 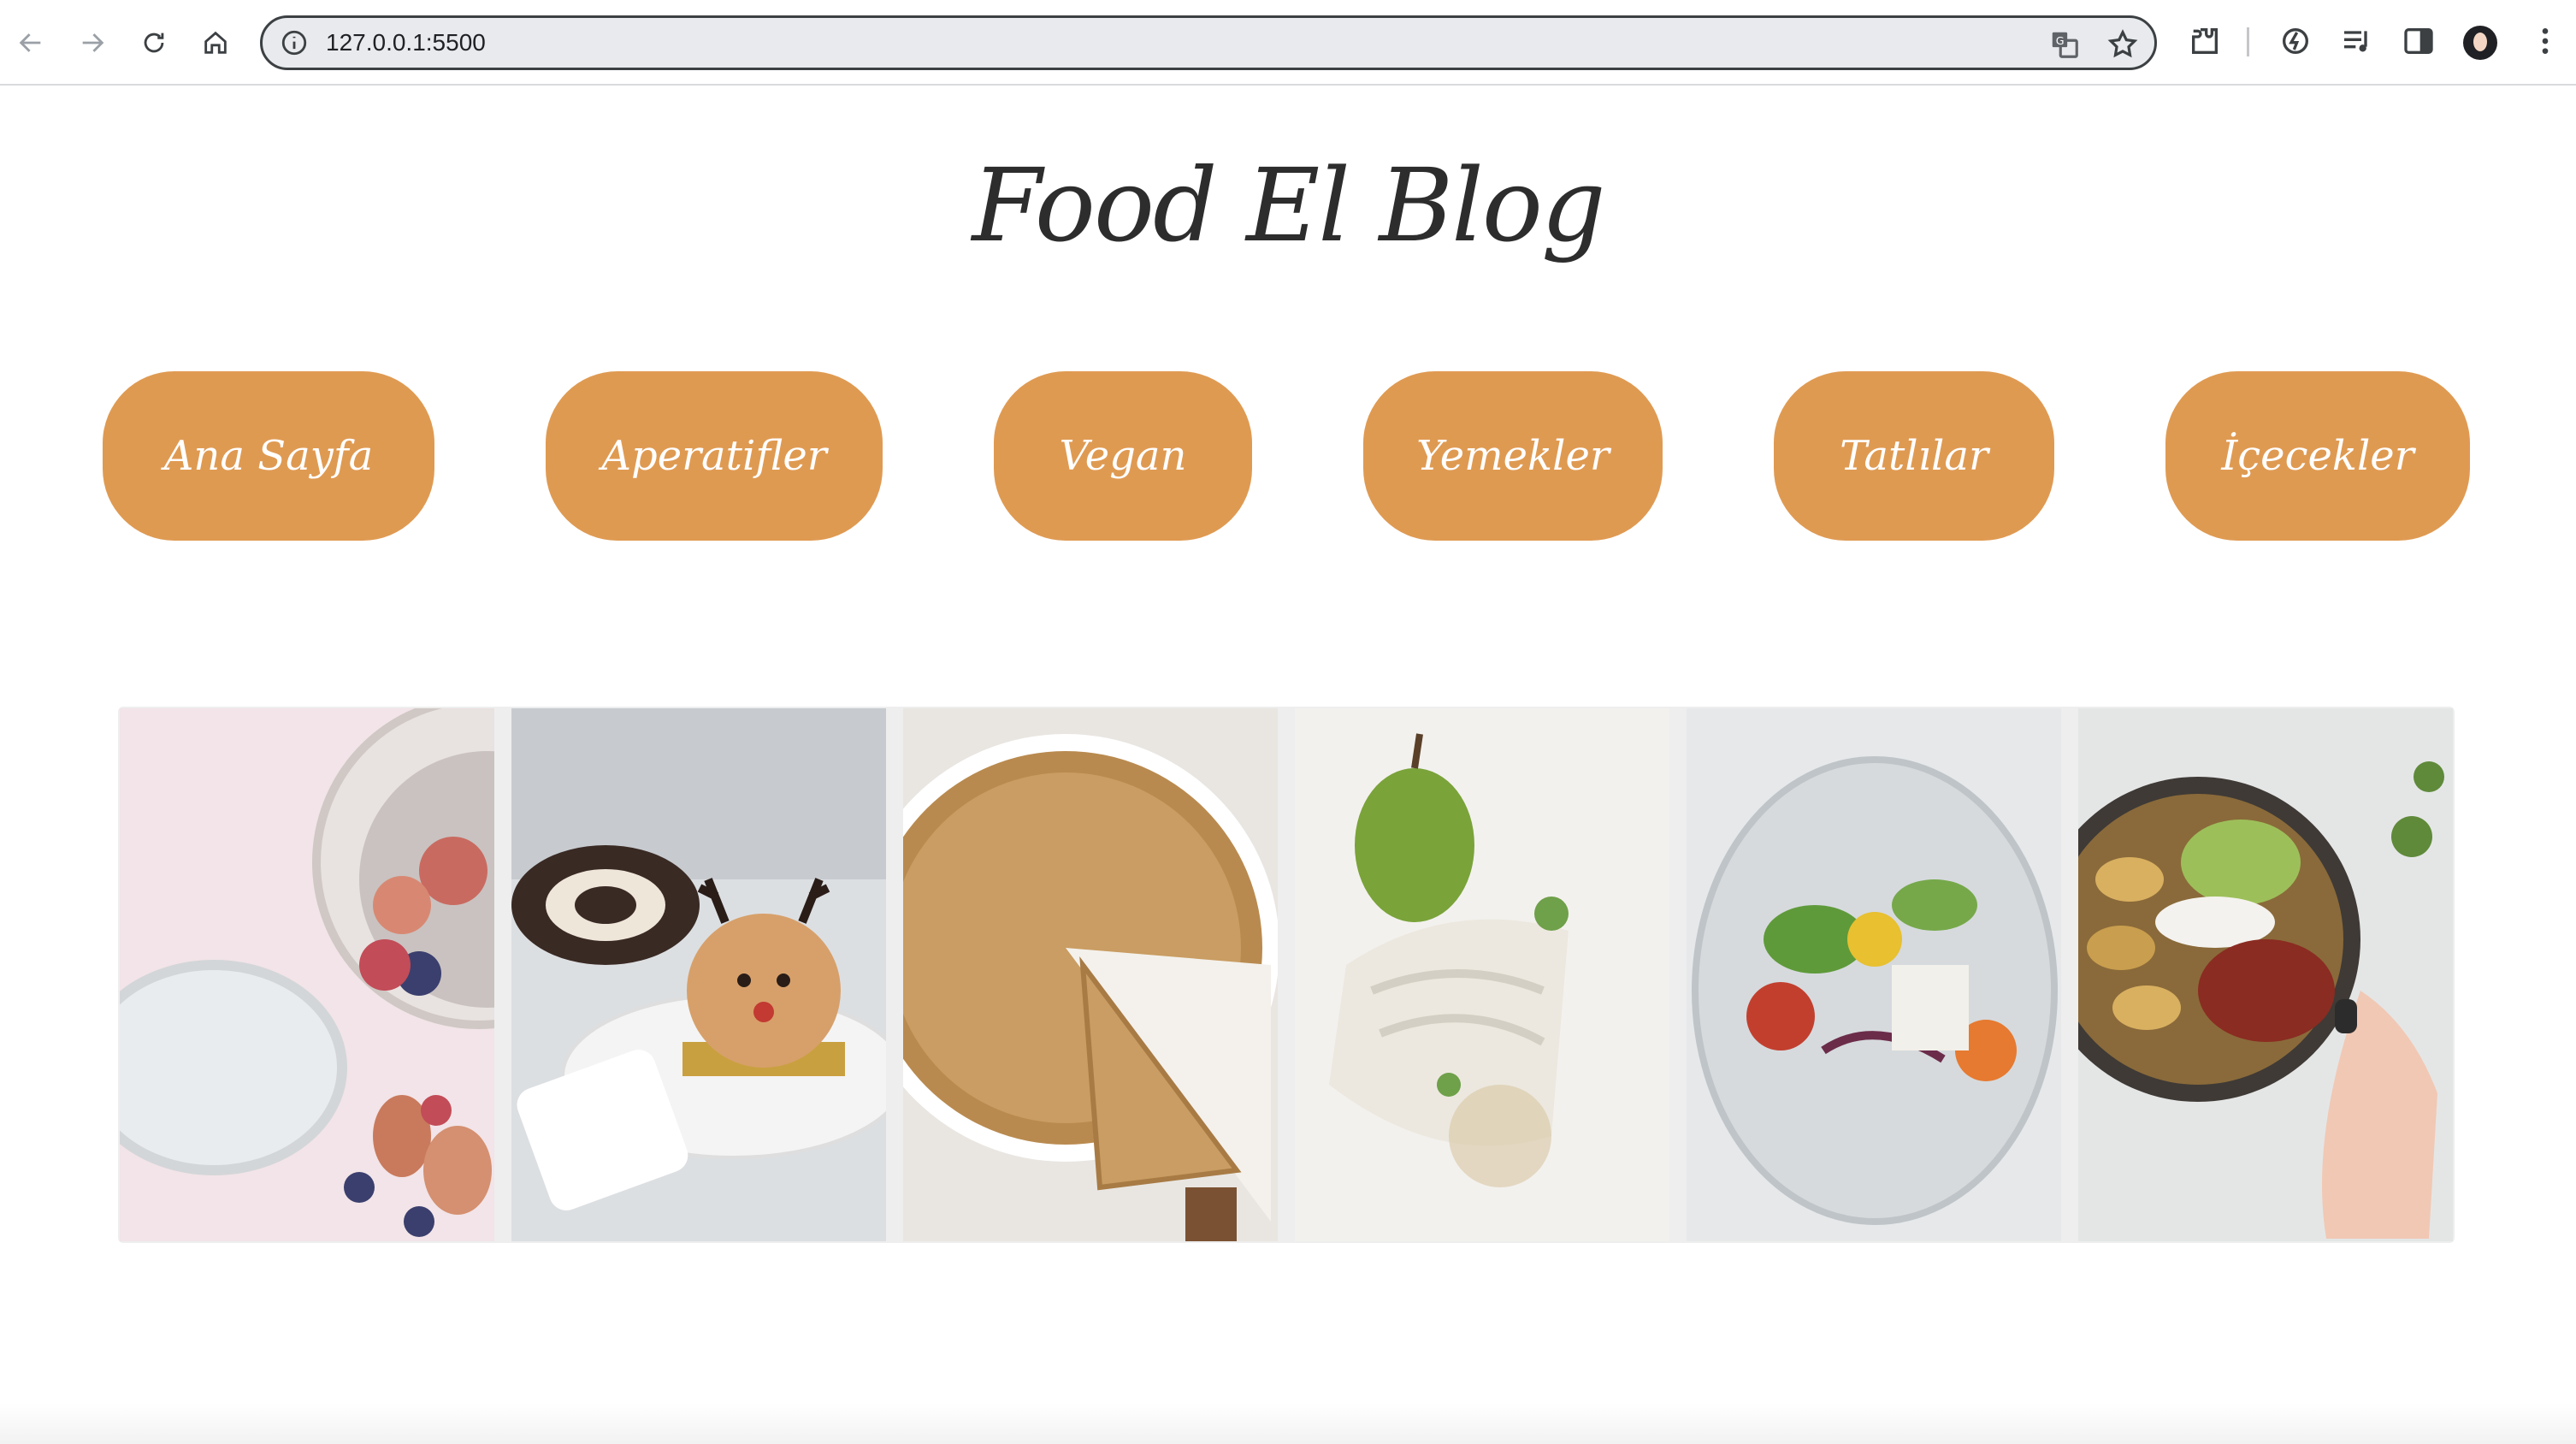 I want to click on home-icon, so click(x=215, y=42).